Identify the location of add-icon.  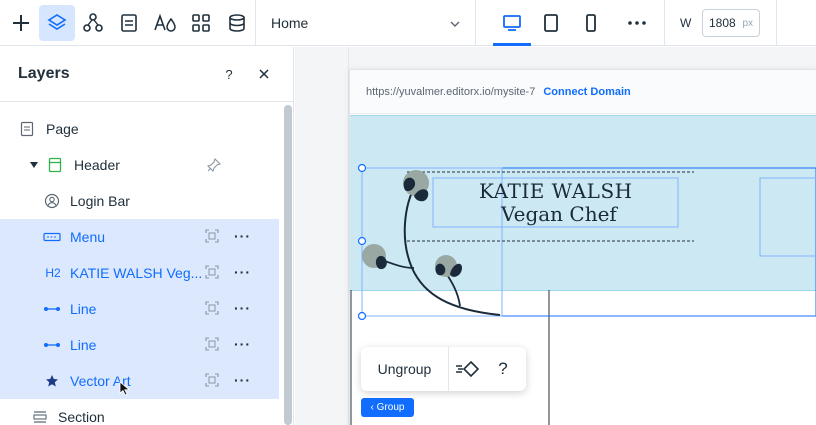
(21, 23).